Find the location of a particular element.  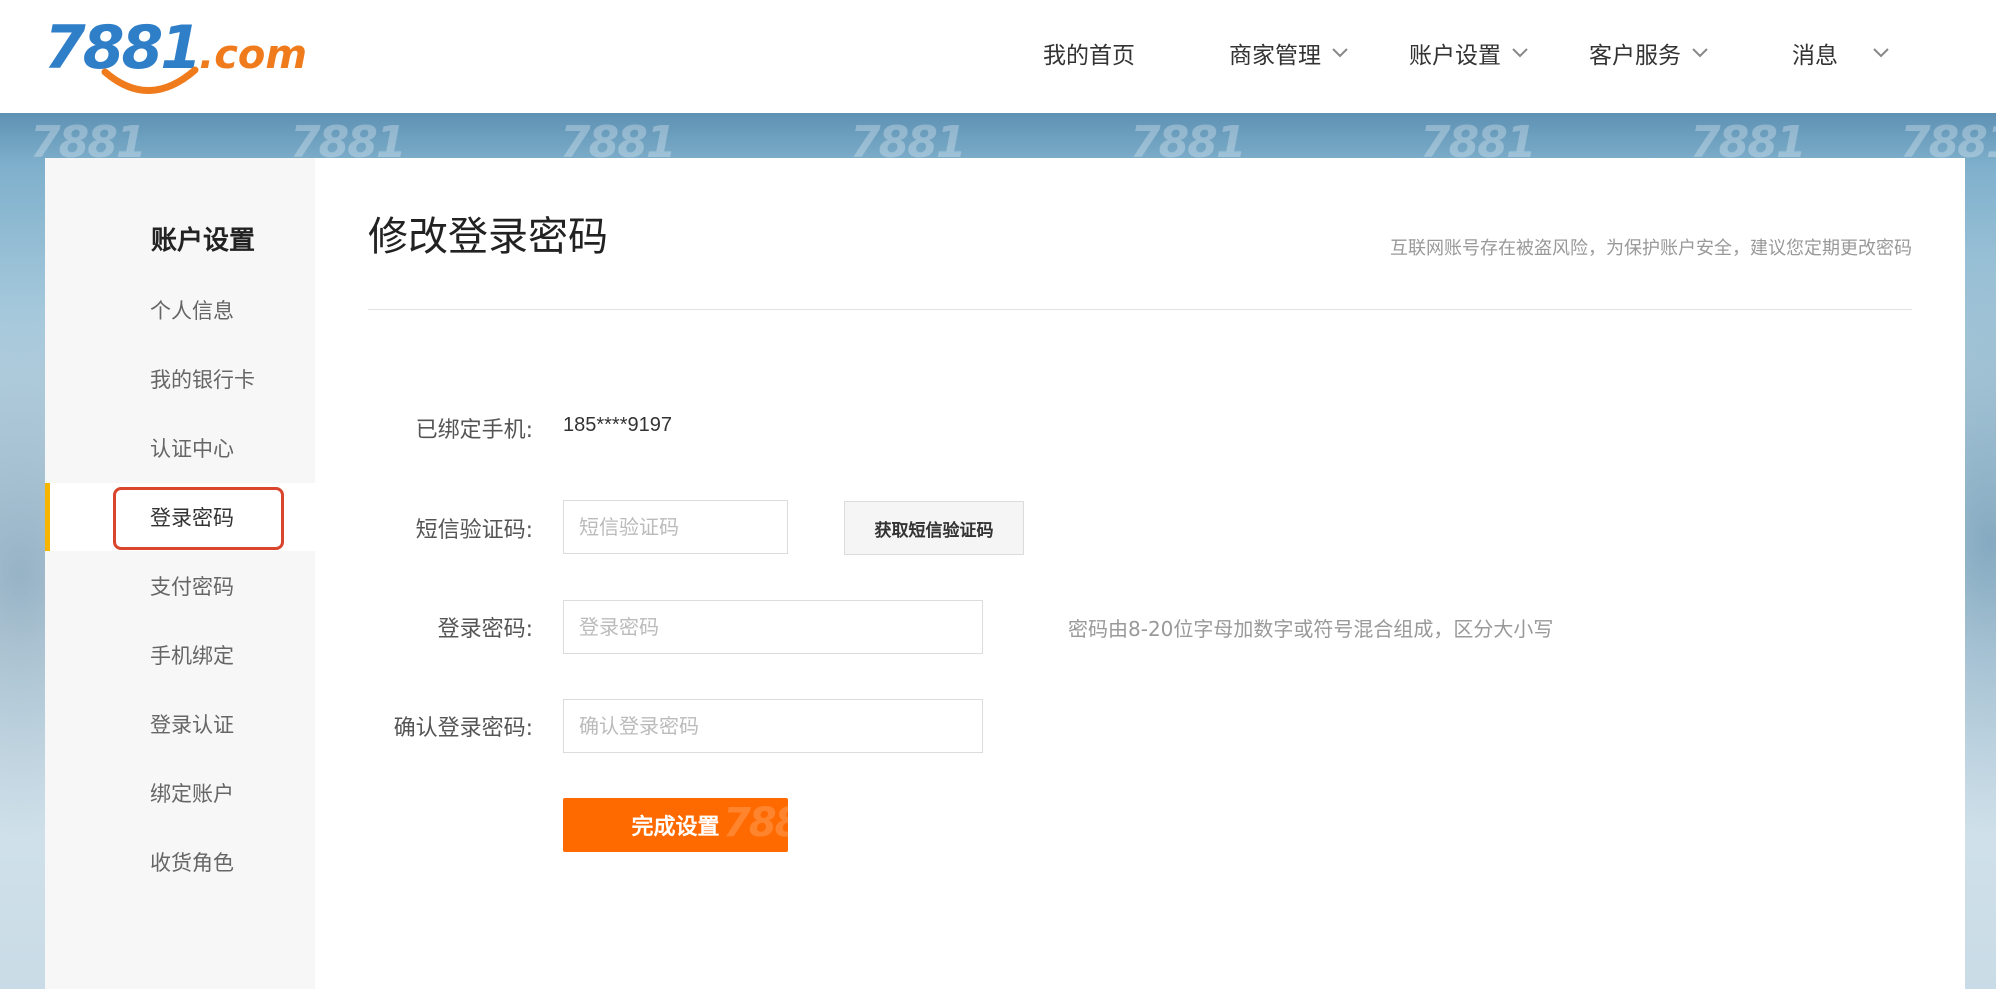

sidebar-item-profile: 个人信息 is located at coordinates (180, 310).